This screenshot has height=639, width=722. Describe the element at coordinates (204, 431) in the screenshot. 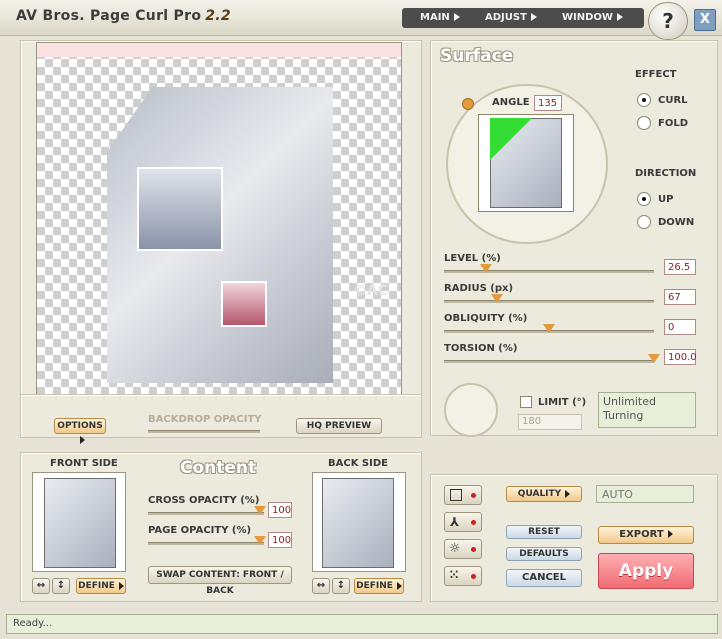

I see `backdrop-opacity-slider` at that location.